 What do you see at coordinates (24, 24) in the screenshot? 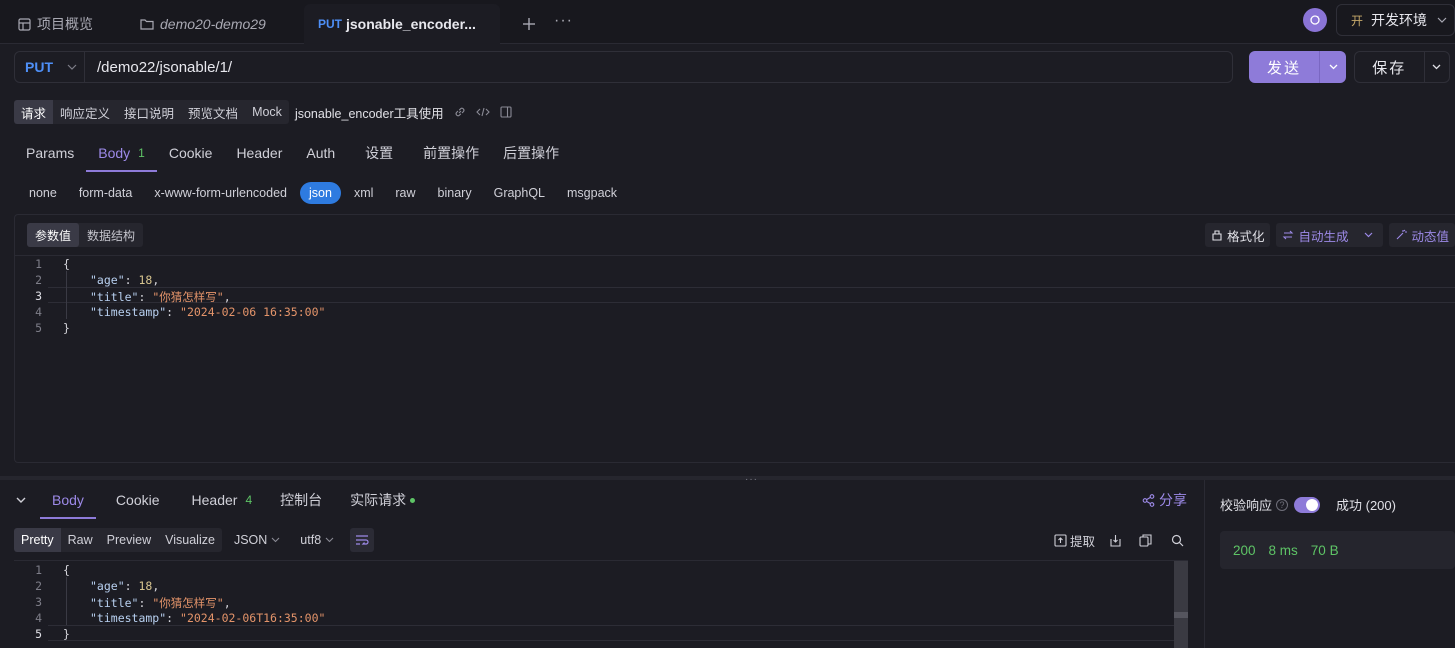
I see `overview-icon` at bounding box center [24, 24].